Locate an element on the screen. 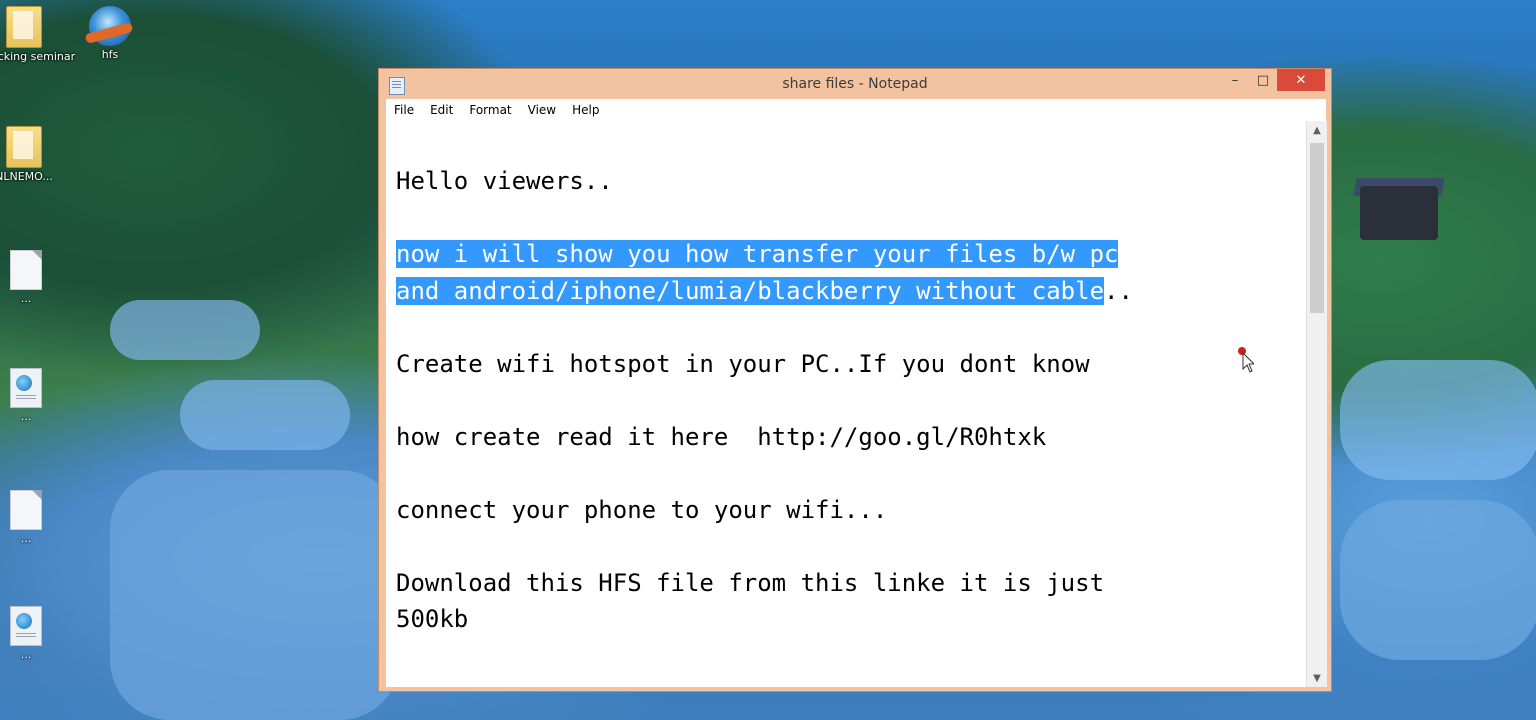 The width and height of the screenshot is (1536, 720). desktop-icon-hfs: hfs is located at coordinates (110, 33).